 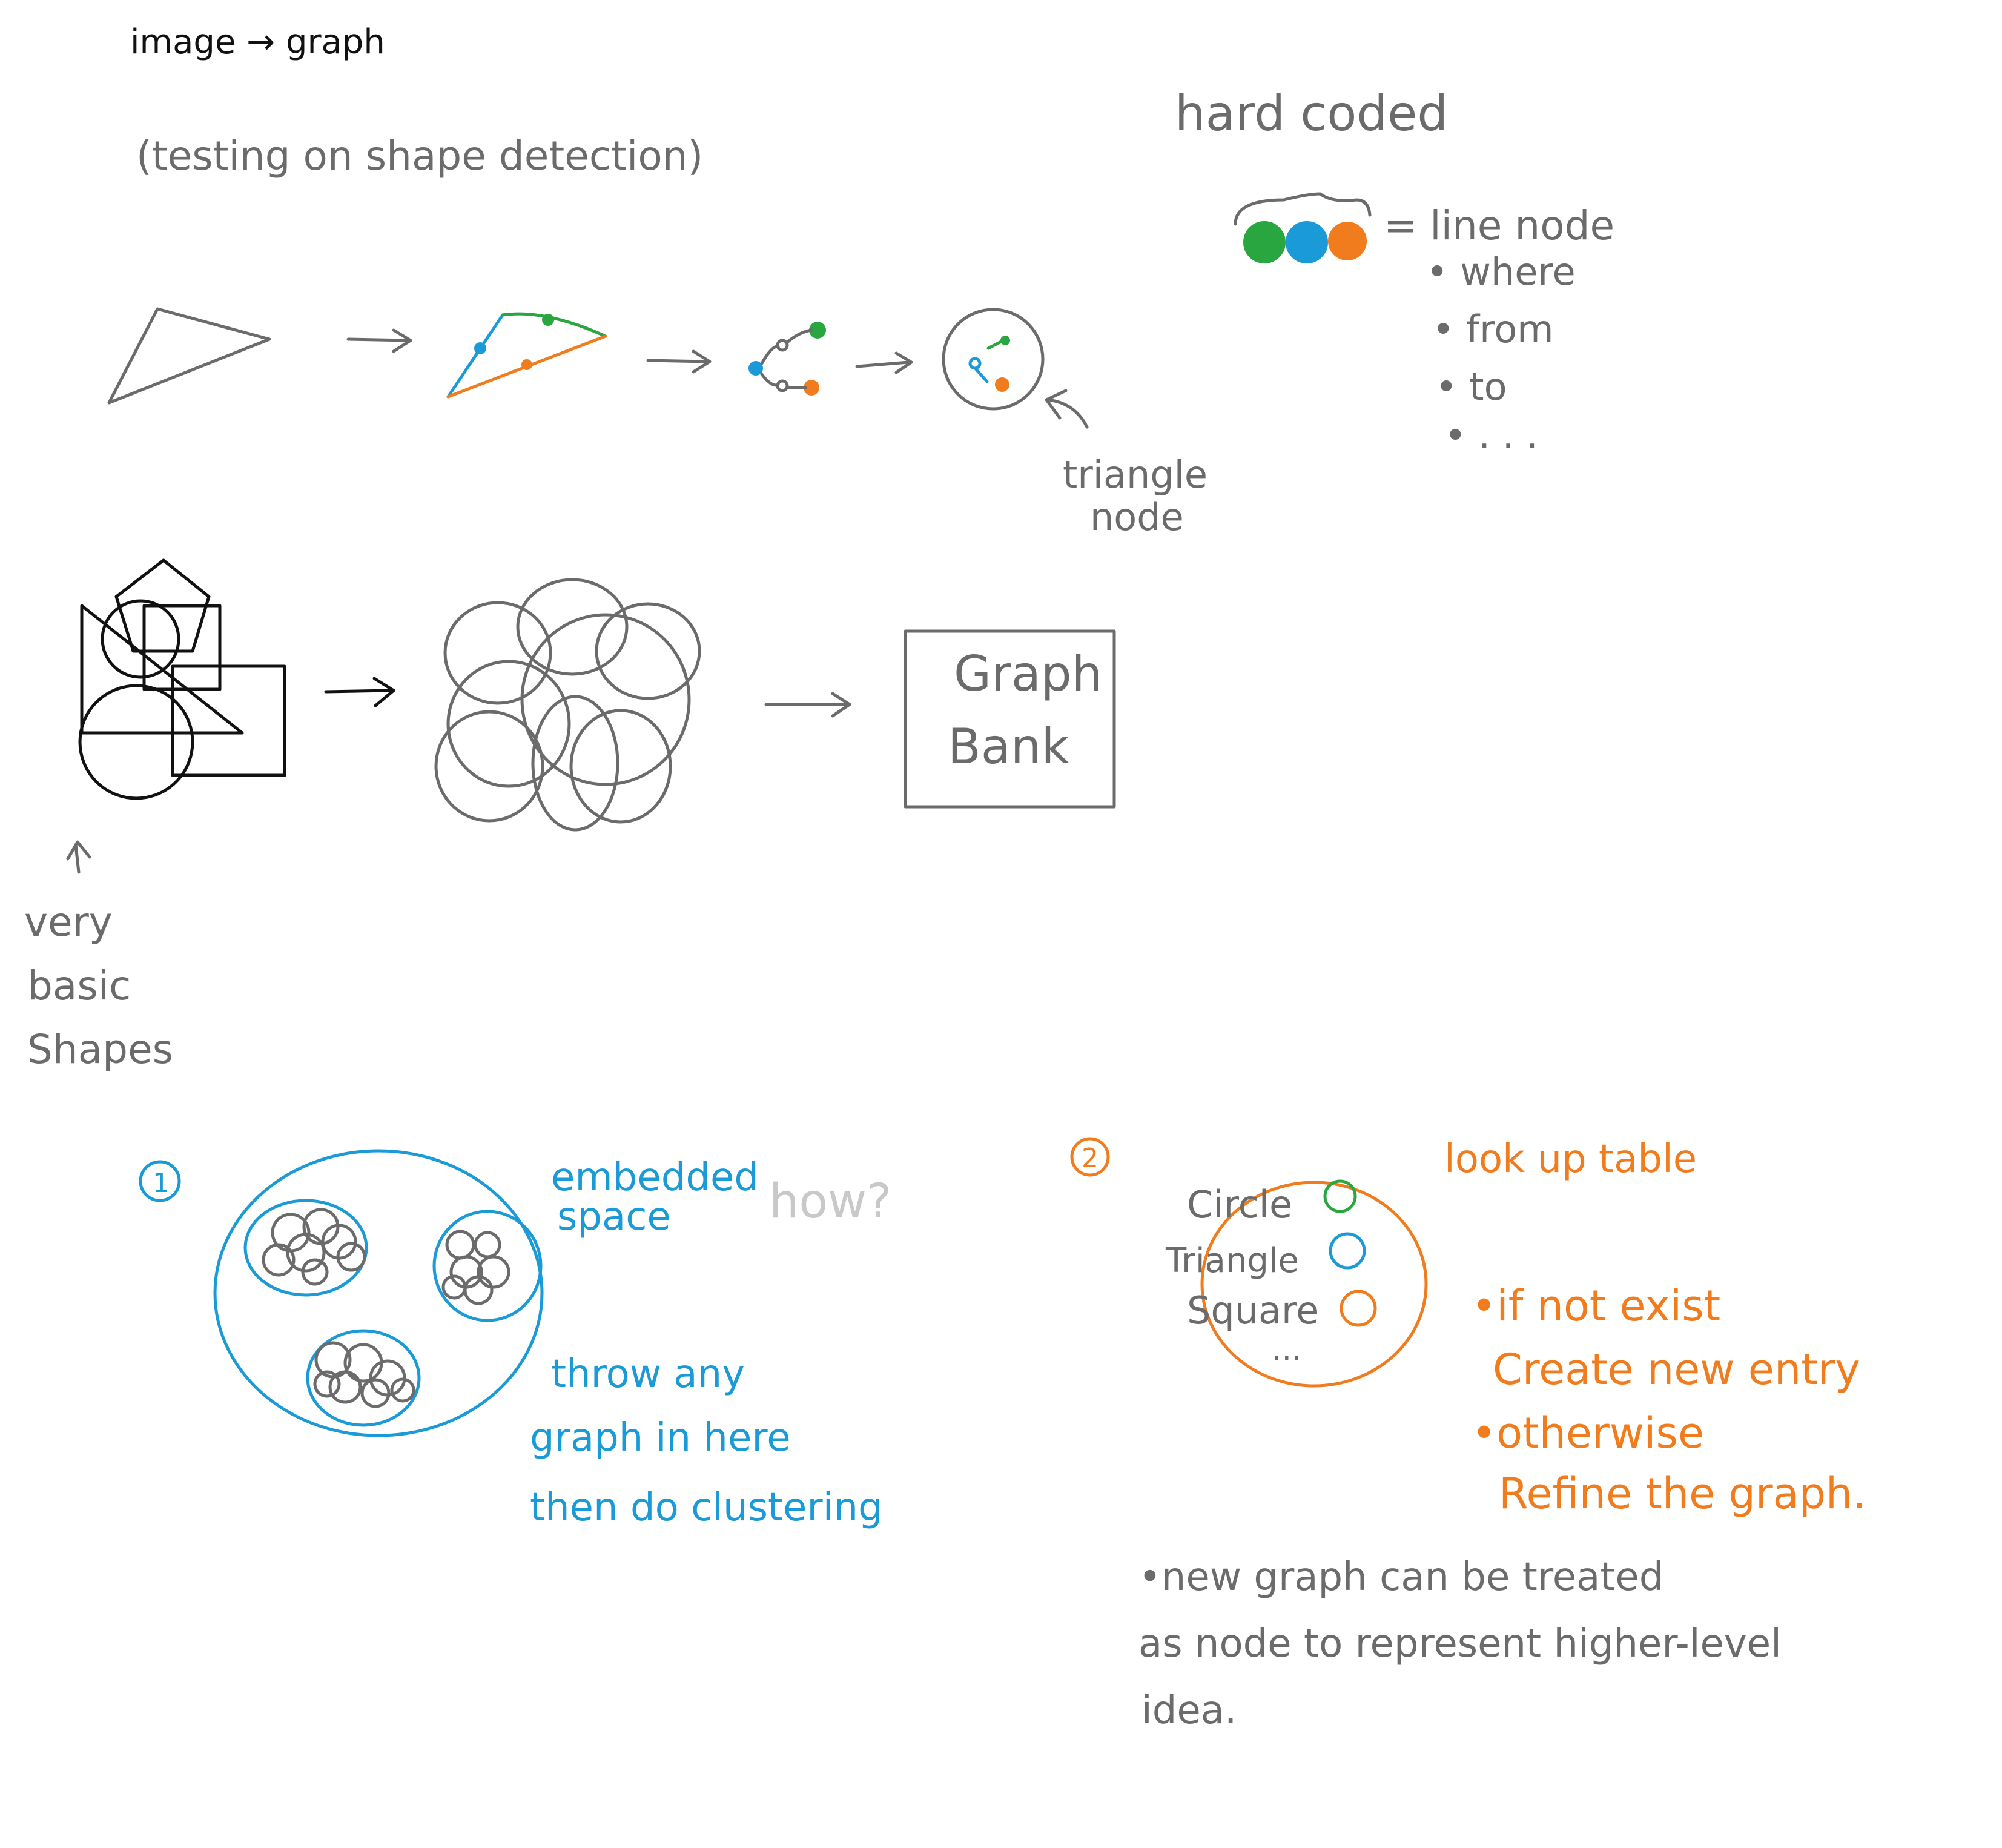 What do you see at coordinates (657, 423) in the screenshot?
I see `triangle-pipeline: triangle node` at bounding box center [657, 423].